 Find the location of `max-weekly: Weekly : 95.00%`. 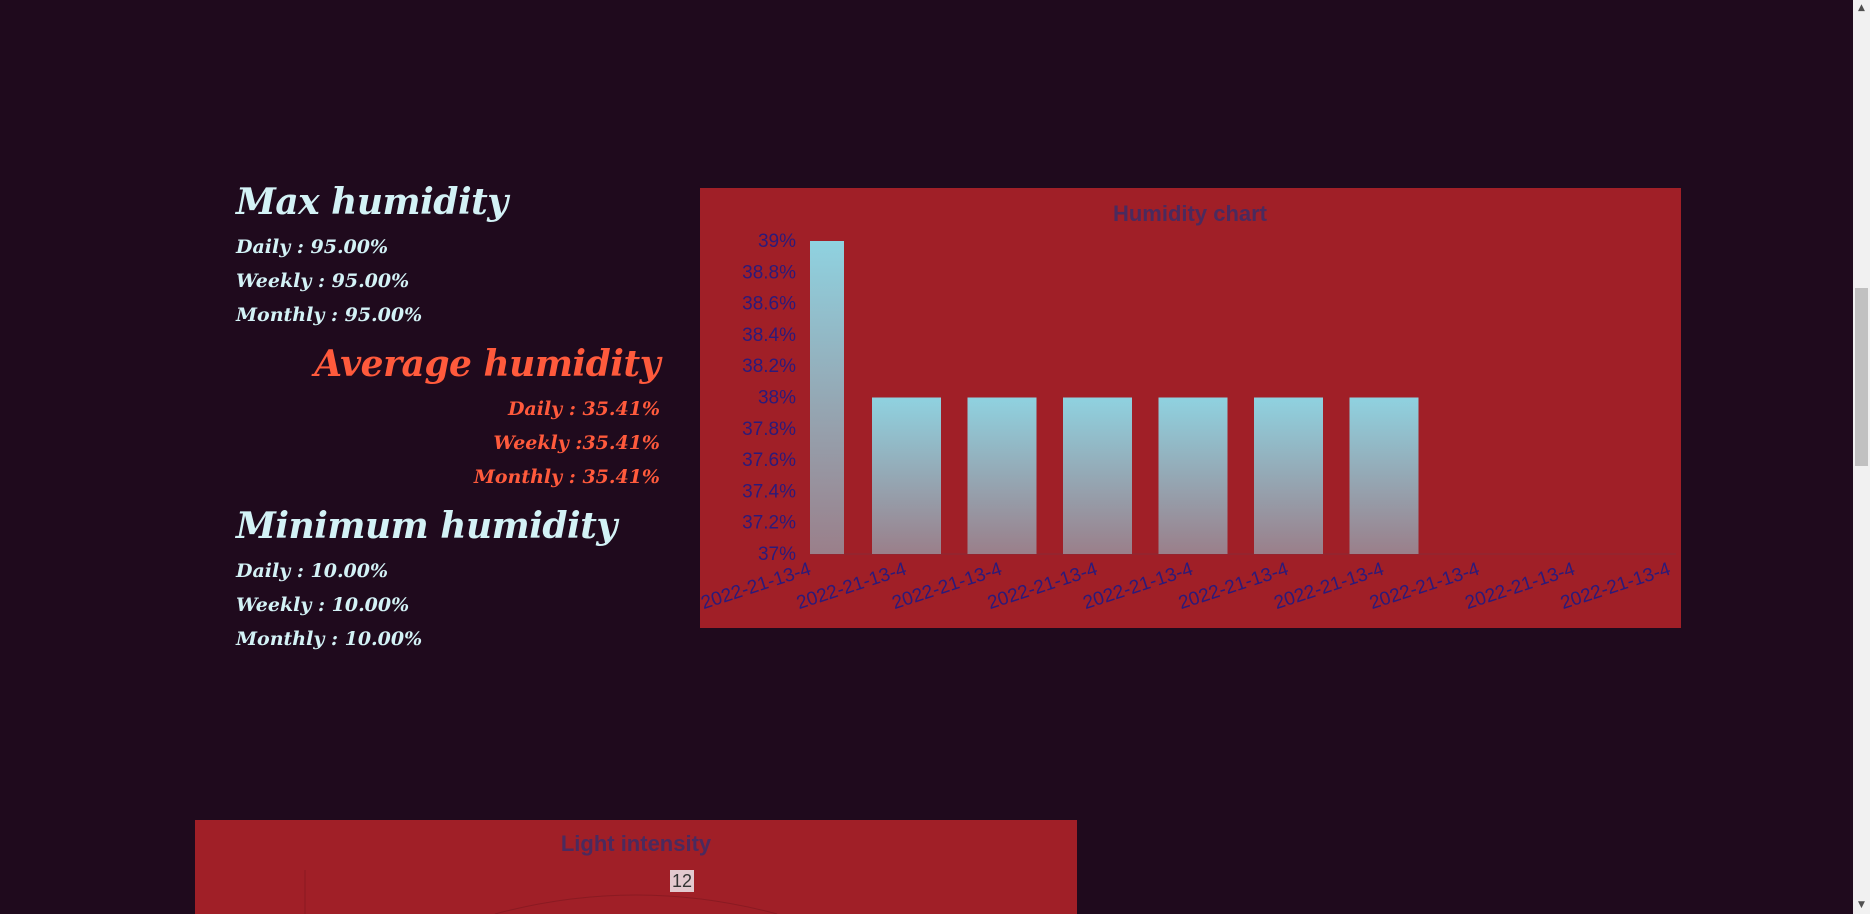

max-weekly: Weekly : 95.00% is located at coordinates (323, 281).